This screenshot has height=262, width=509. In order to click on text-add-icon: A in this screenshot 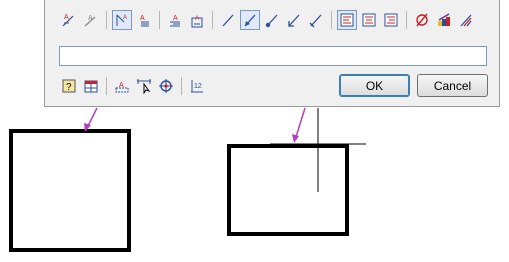, I will do `click(69, 20)`.